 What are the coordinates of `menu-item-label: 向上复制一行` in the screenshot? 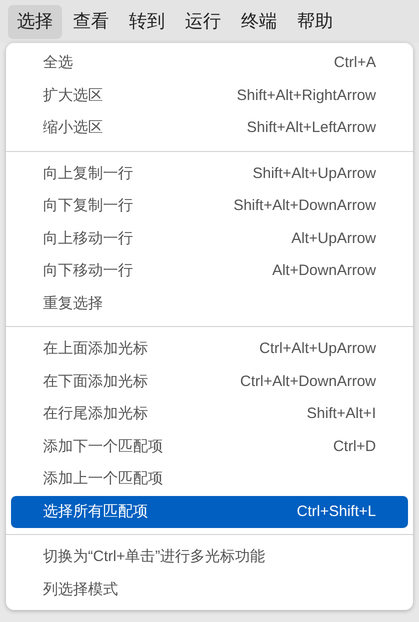 It's located at (88, 174).